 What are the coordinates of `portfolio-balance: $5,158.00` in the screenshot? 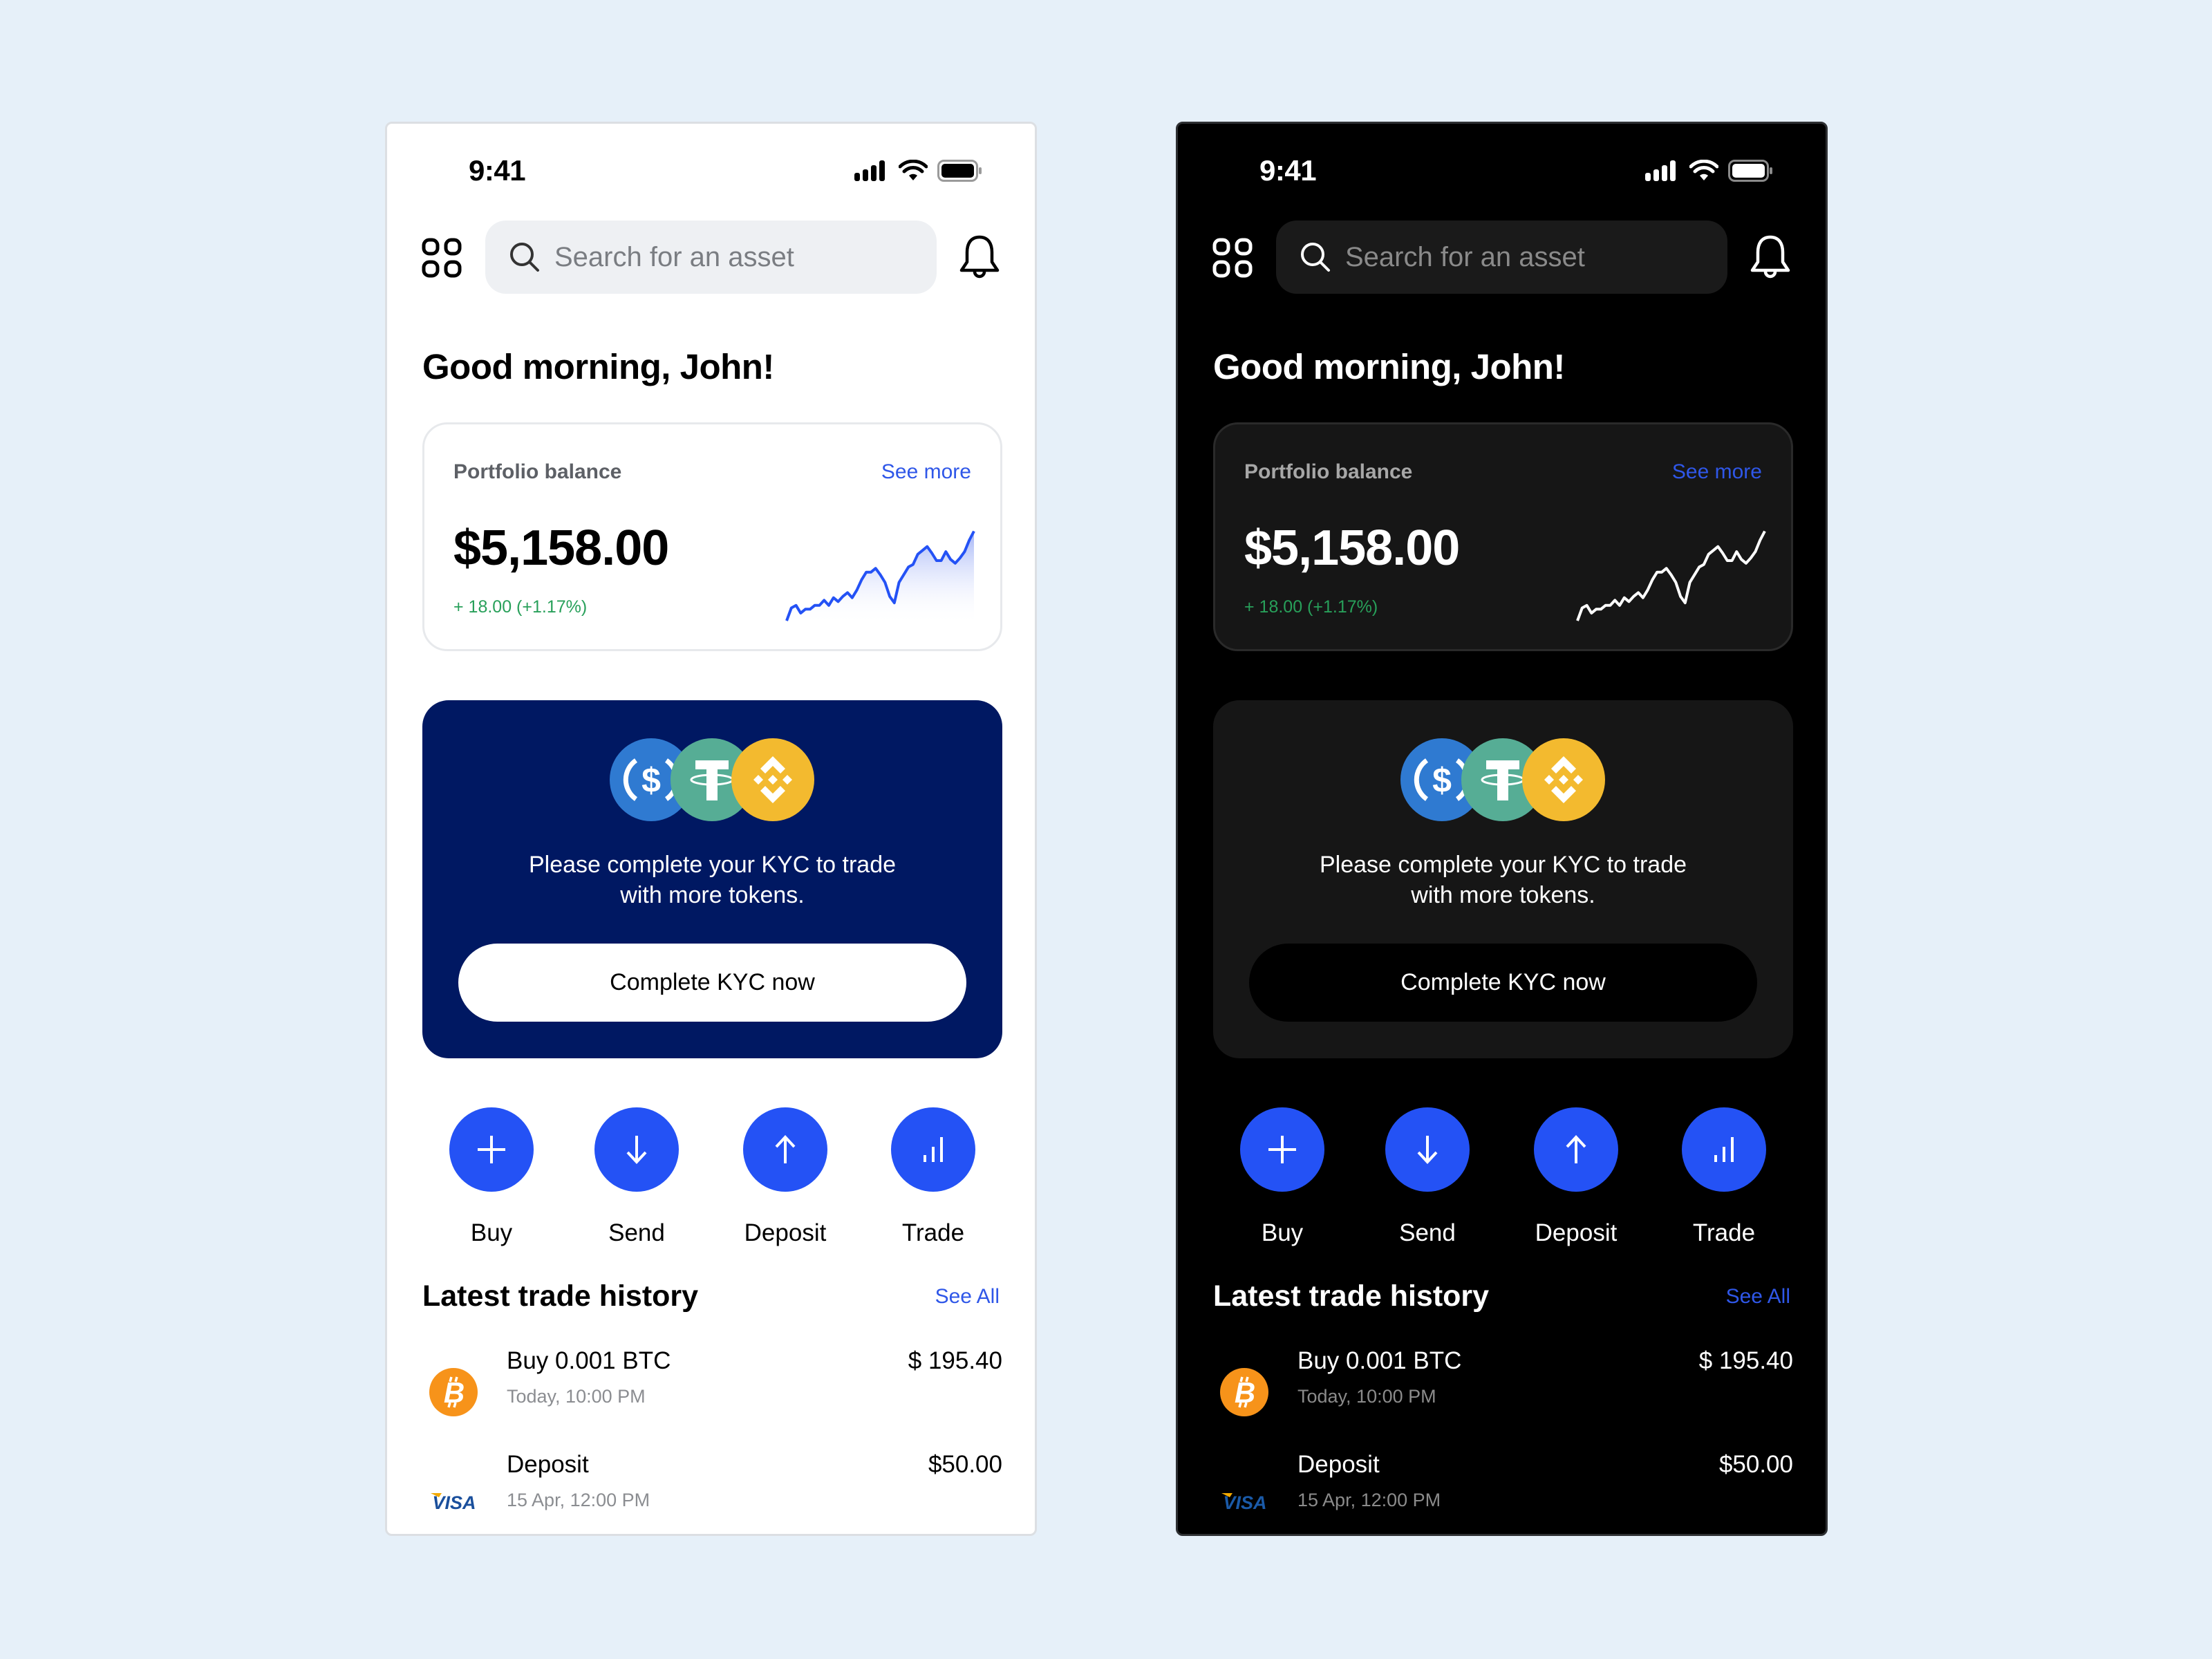 It's located at (1352, 548).